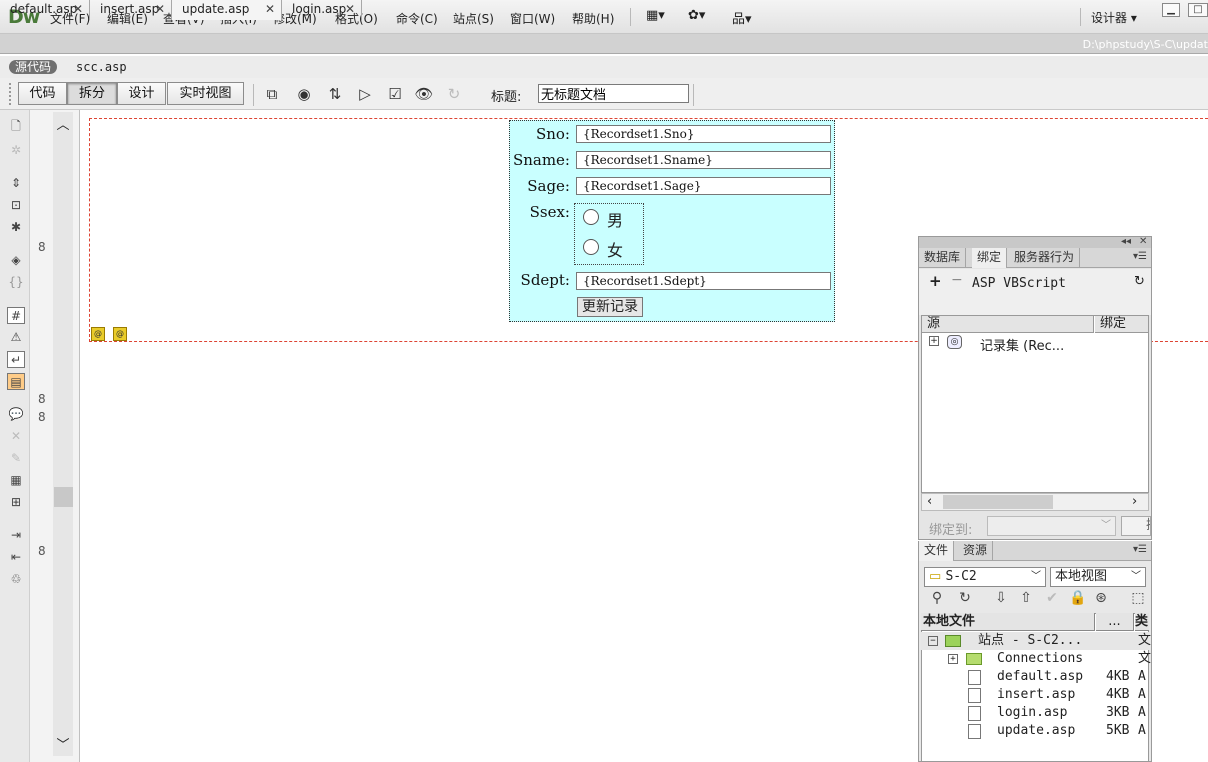 The height and width of the screenshot is (762, 1208). What do you see at coordinates (417, 18) in the screenshot?
I see `menu-commands: 命令(C)` at bounding box center [417, 18].